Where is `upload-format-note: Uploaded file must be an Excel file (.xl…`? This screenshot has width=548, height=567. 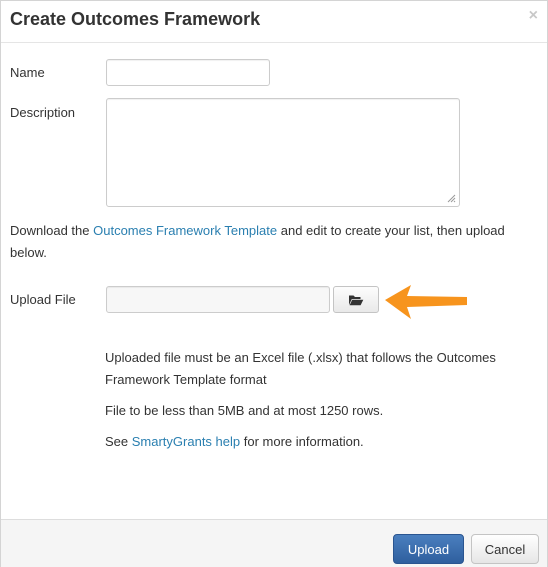 upload-format-note: Uploaded file must be an Excel file (.xl… is located at coordinates (300, 368).